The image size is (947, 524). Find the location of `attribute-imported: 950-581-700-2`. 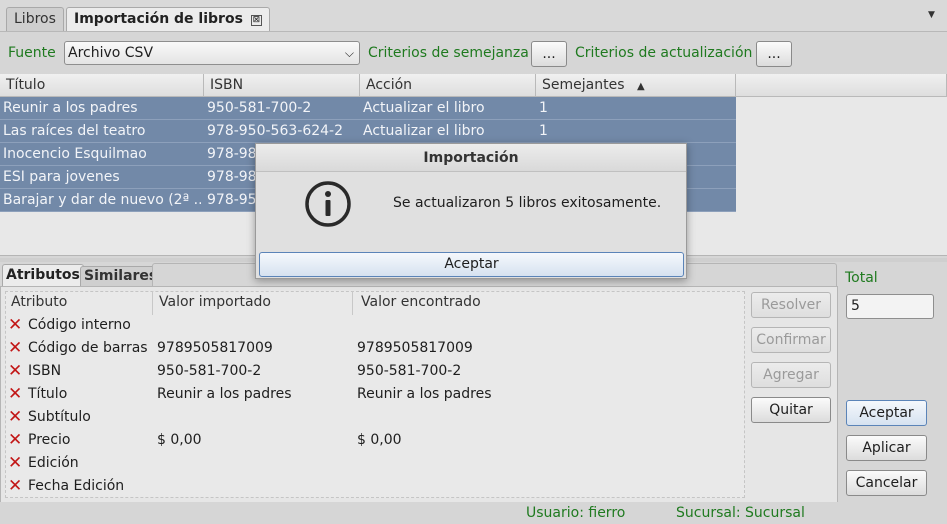

attribute-imported: 950-581-700-2 is located at coordinates (209, 371).